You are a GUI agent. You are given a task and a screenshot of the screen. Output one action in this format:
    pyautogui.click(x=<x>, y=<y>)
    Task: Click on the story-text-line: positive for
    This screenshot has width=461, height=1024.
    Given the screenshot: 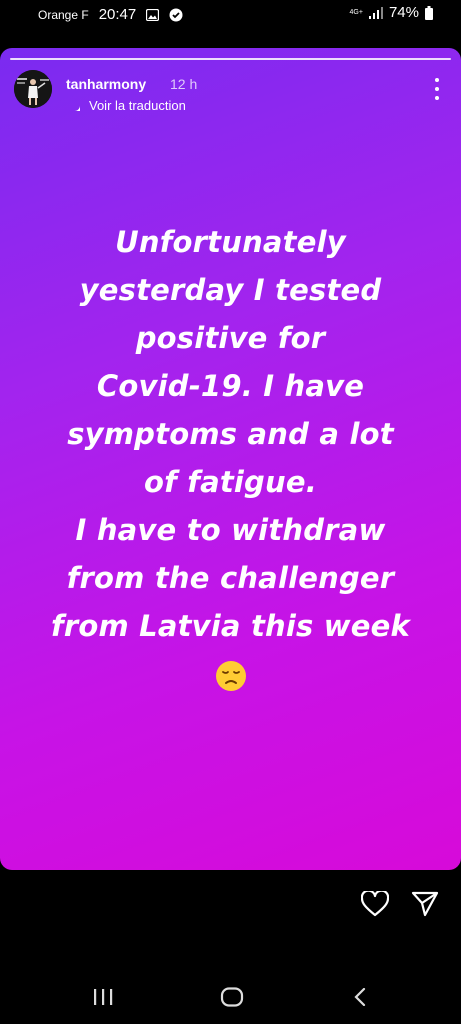 What is the action you would take?
    pyautogui.click(x=230, y=338)
    